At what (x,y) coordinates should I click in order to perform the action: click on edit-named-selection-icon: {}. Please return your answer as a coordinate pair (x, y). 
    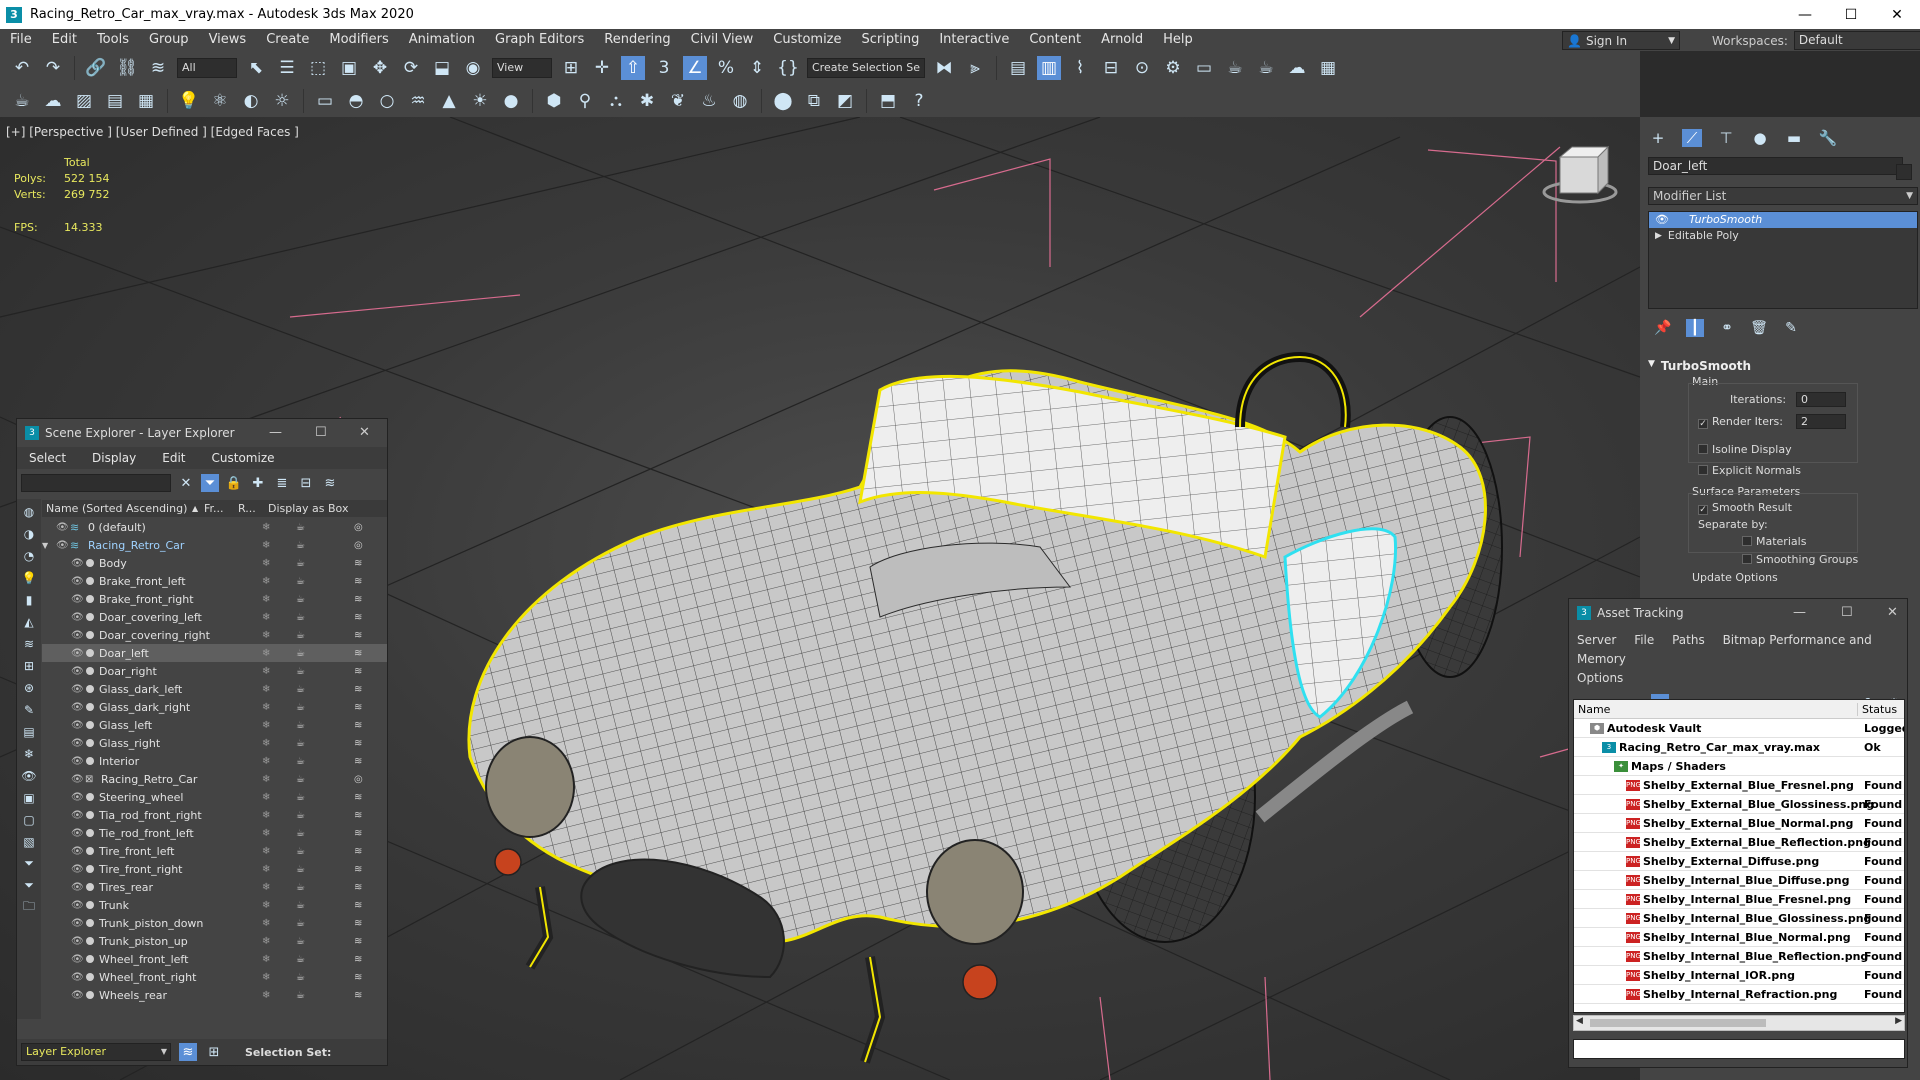
    Looking at the image, I should click on (788, 68).